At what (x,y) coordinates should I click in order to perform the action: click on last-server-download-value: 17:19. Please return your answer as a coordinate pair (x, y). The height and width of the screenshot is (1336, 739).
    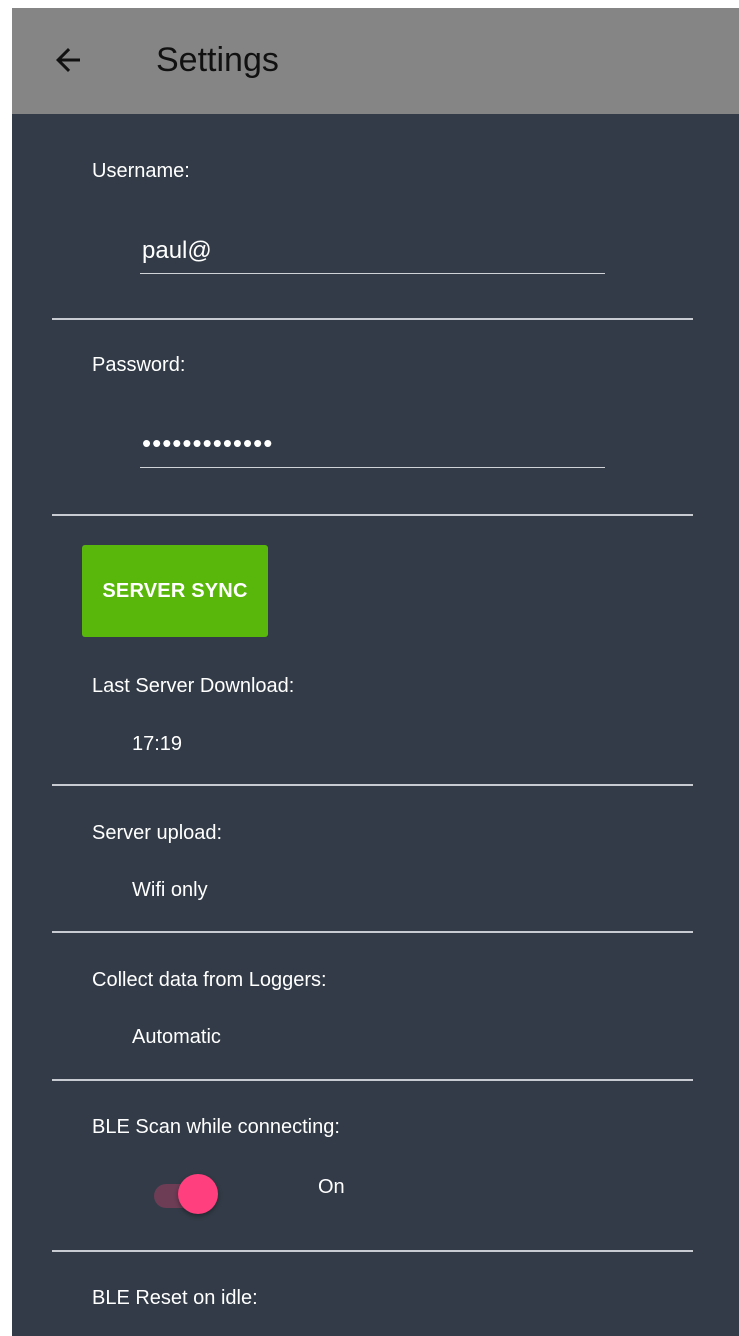
    Looking at the image, I should click on (157, 744).